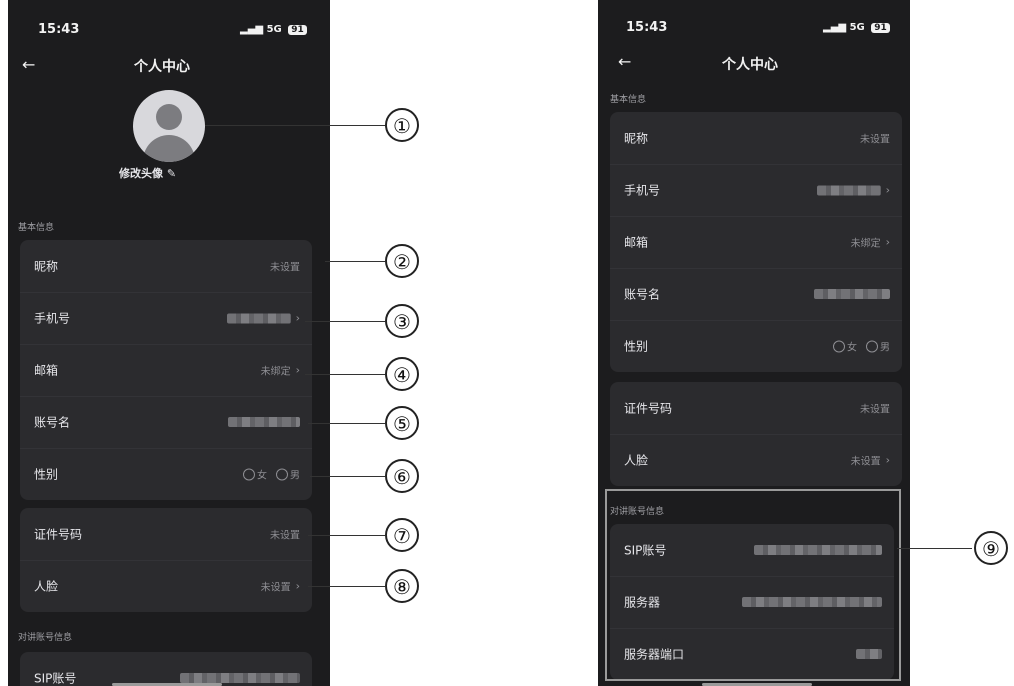 This screenshot has height=686, width=1014. What do you see at coordinates (402, 261) in the screenshot?
I see `callout-number-2: ②` at bounding box center [402, 261].